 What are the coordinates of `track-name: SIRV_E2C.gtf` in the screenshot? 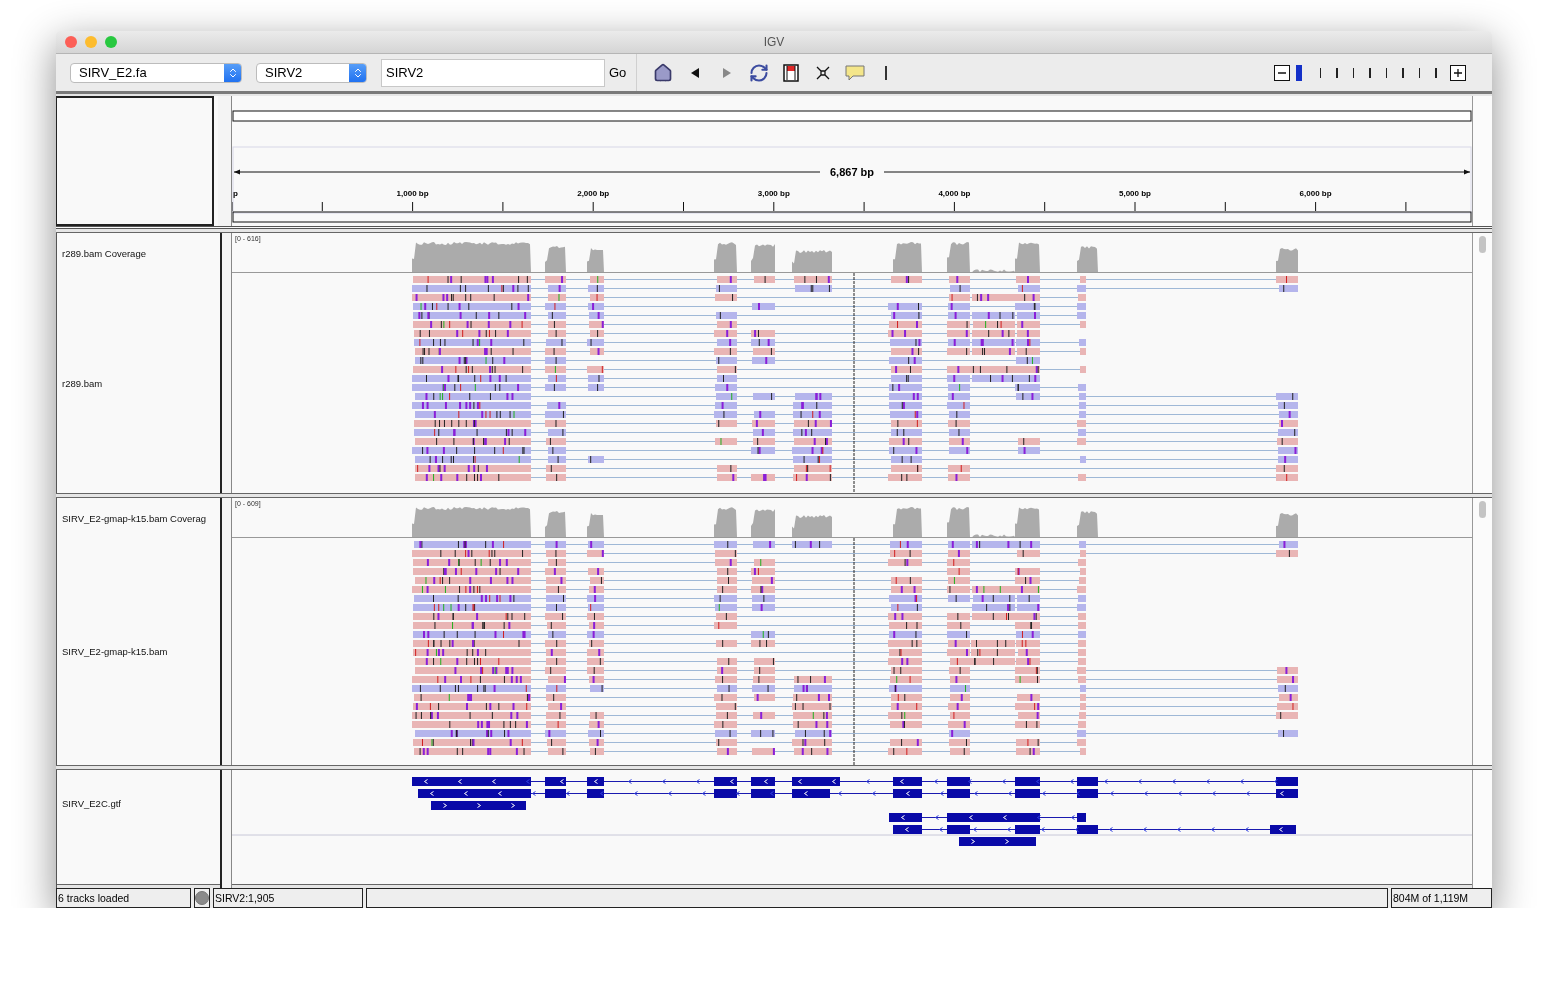 It's located at (91, 803).